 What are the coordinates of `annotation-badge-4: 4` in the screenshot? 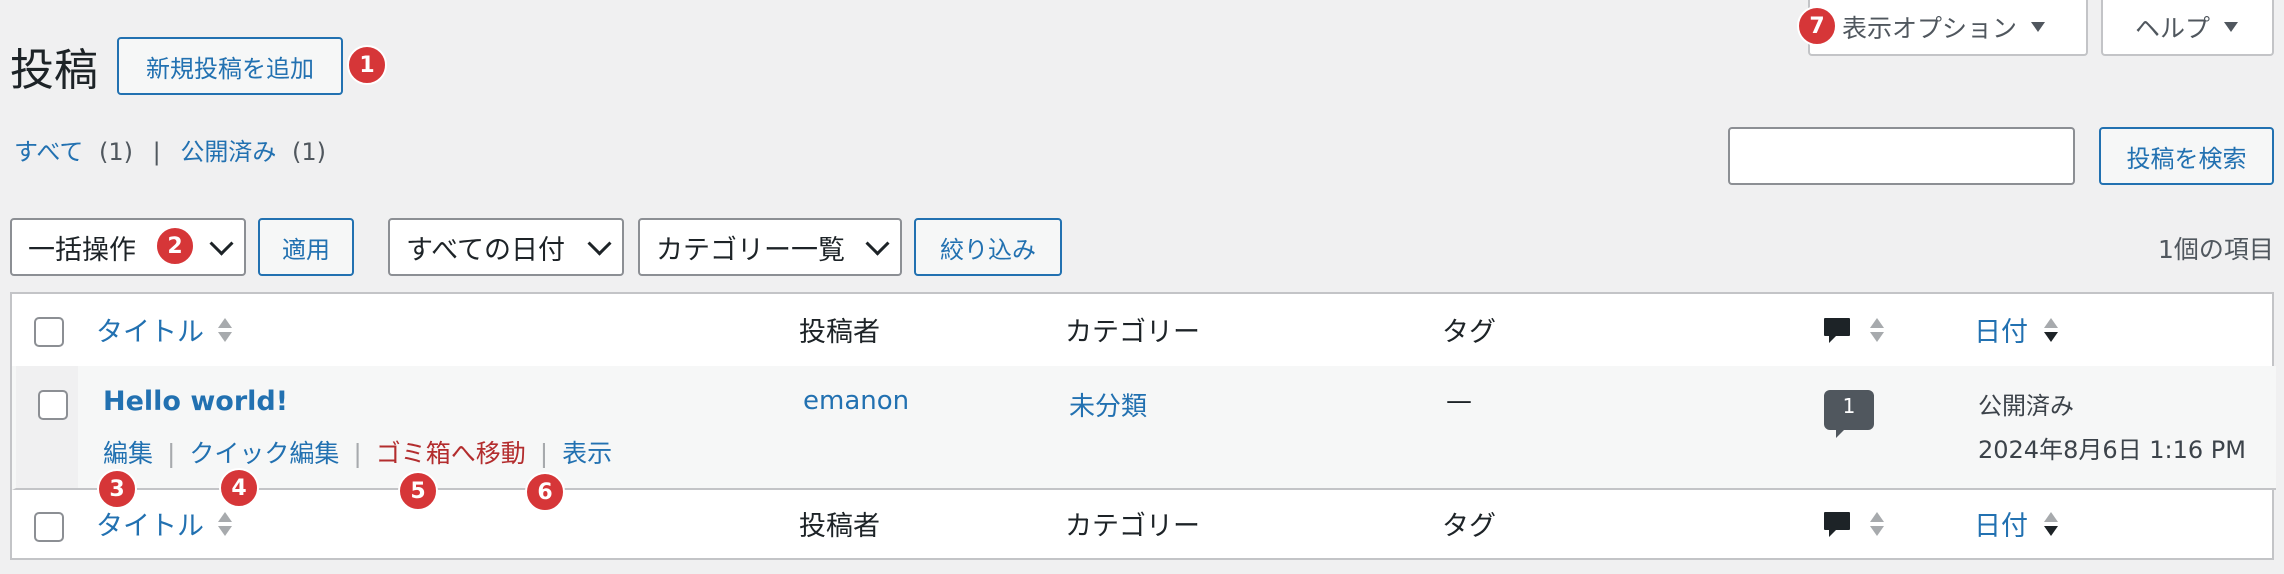 It's located at (239, 488).